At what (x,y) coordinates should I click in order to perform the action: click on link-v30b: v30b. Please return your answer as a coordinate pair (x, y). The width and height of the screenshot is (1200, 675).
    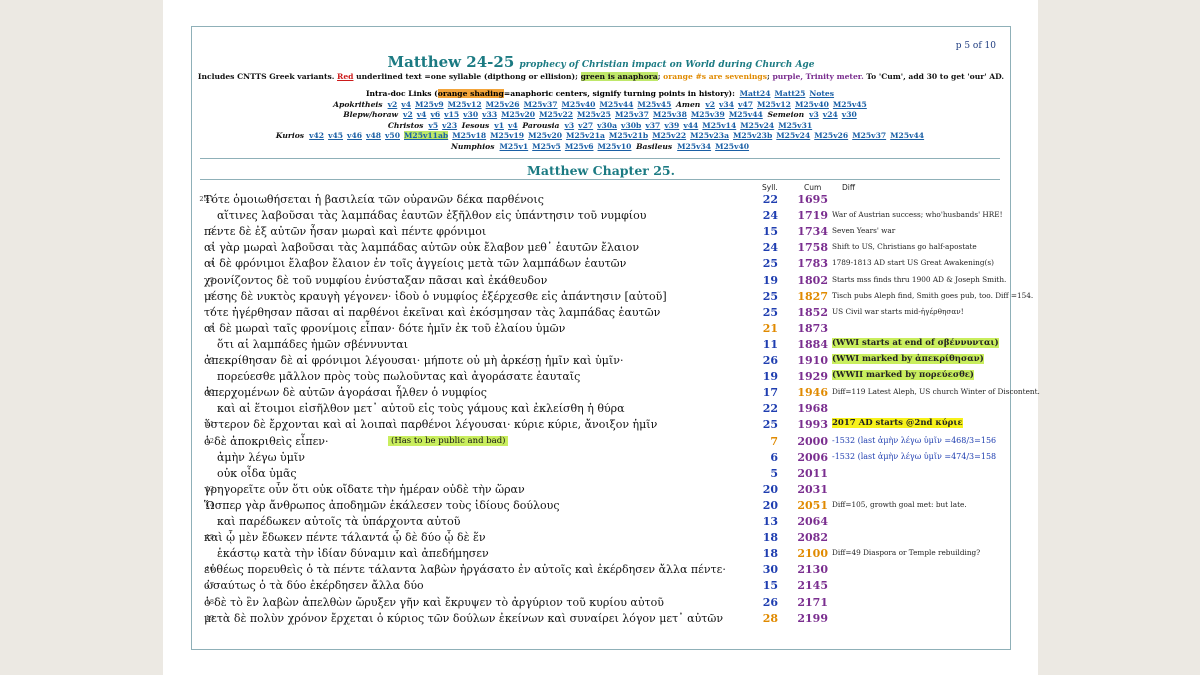
    Looking at the image, I should click on (631, 125).